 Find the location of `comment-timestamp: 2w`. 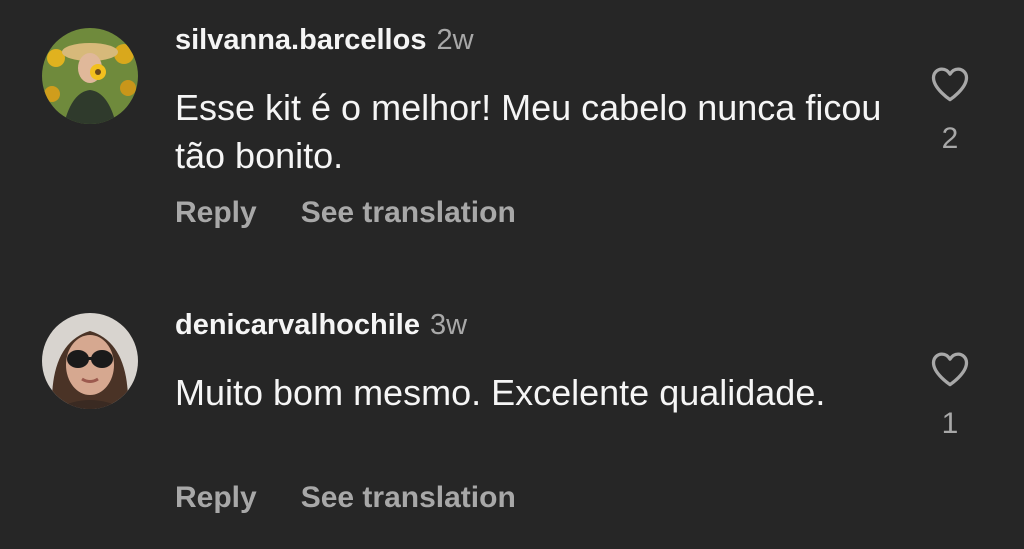

comment-timestamp: 2w is located at coordinates (455, 40).